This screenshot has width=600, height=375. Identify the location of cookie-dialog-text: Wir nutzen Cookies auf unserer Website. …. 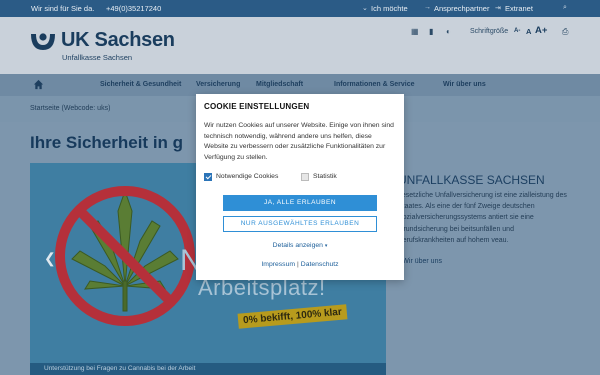
(299, 141).